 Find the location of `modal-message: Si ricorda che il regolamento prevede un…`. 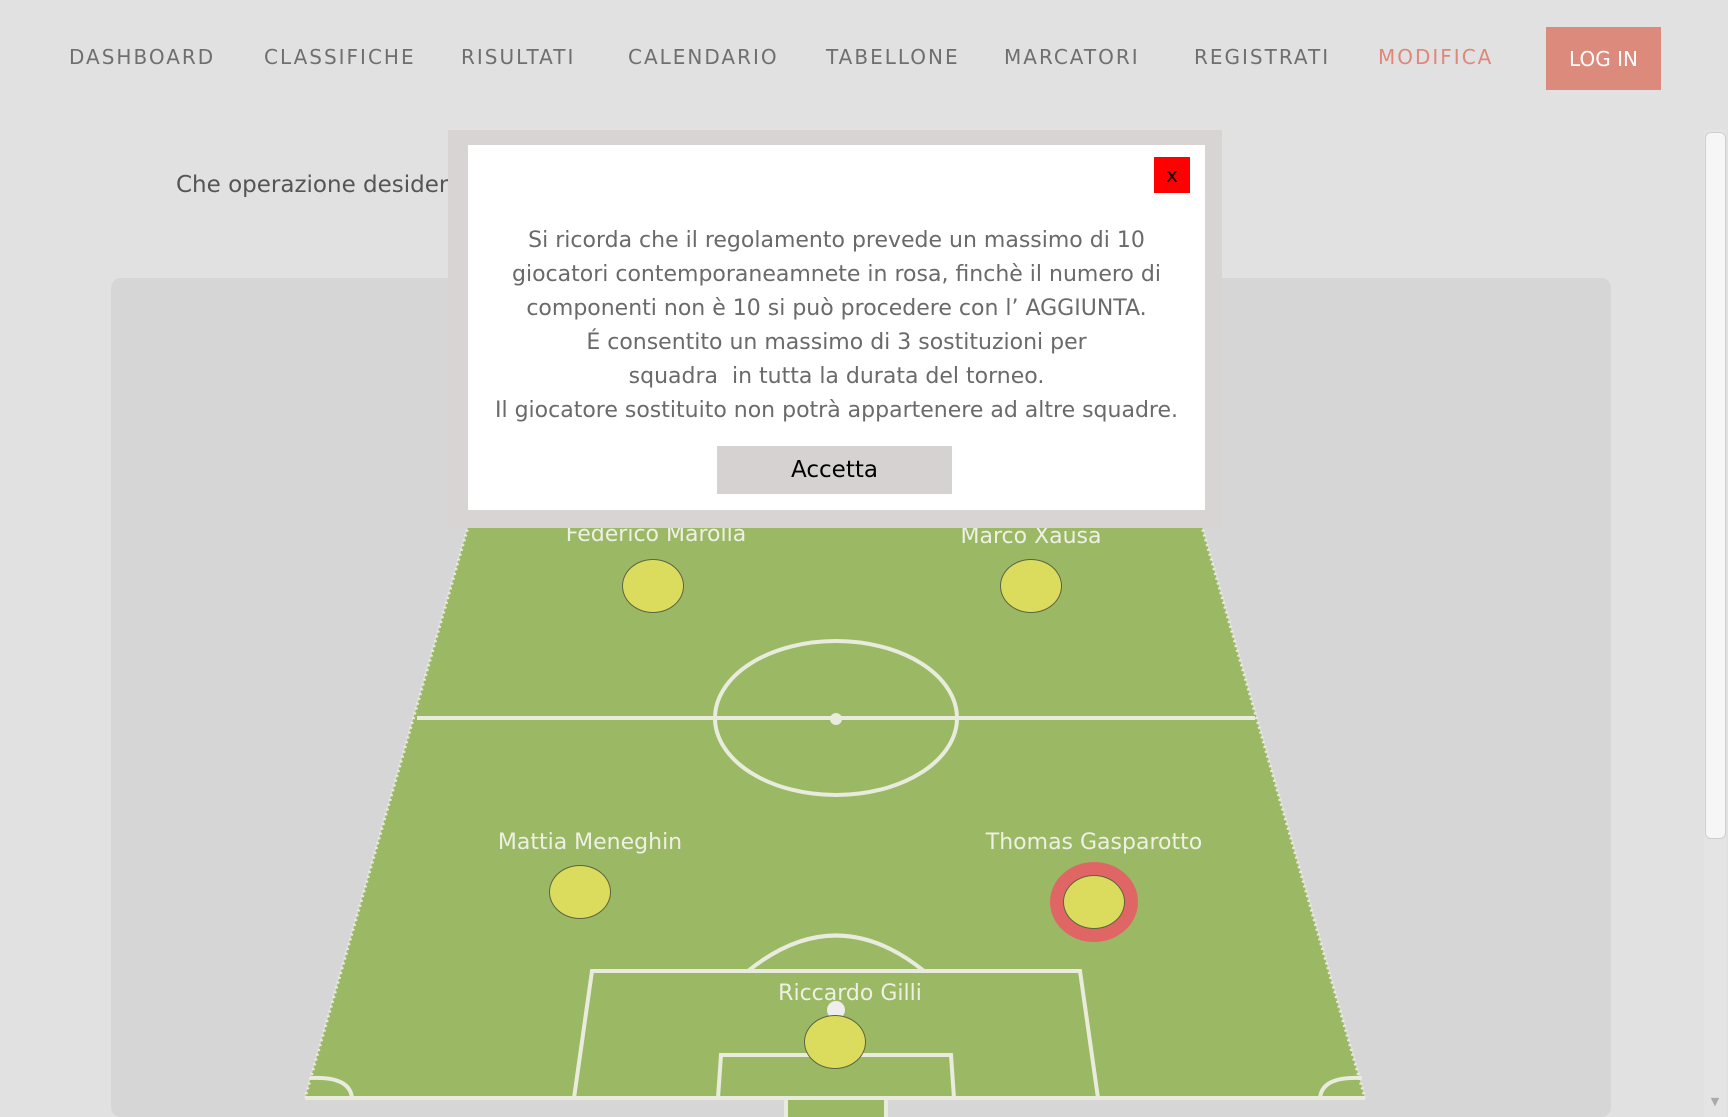

modal-message: Si ricorda che il regolamento prevede un… is located at coordinates (836, 326).